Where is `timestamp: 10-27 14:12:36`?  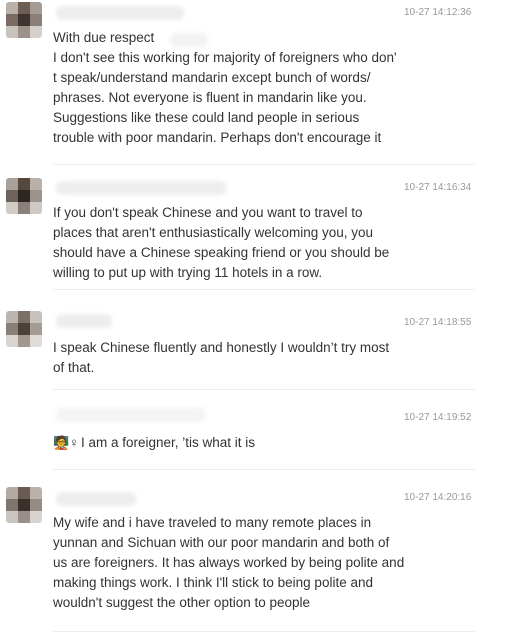 timestamp: 10-27 14:12:36 is located at coordinates (438, 12).